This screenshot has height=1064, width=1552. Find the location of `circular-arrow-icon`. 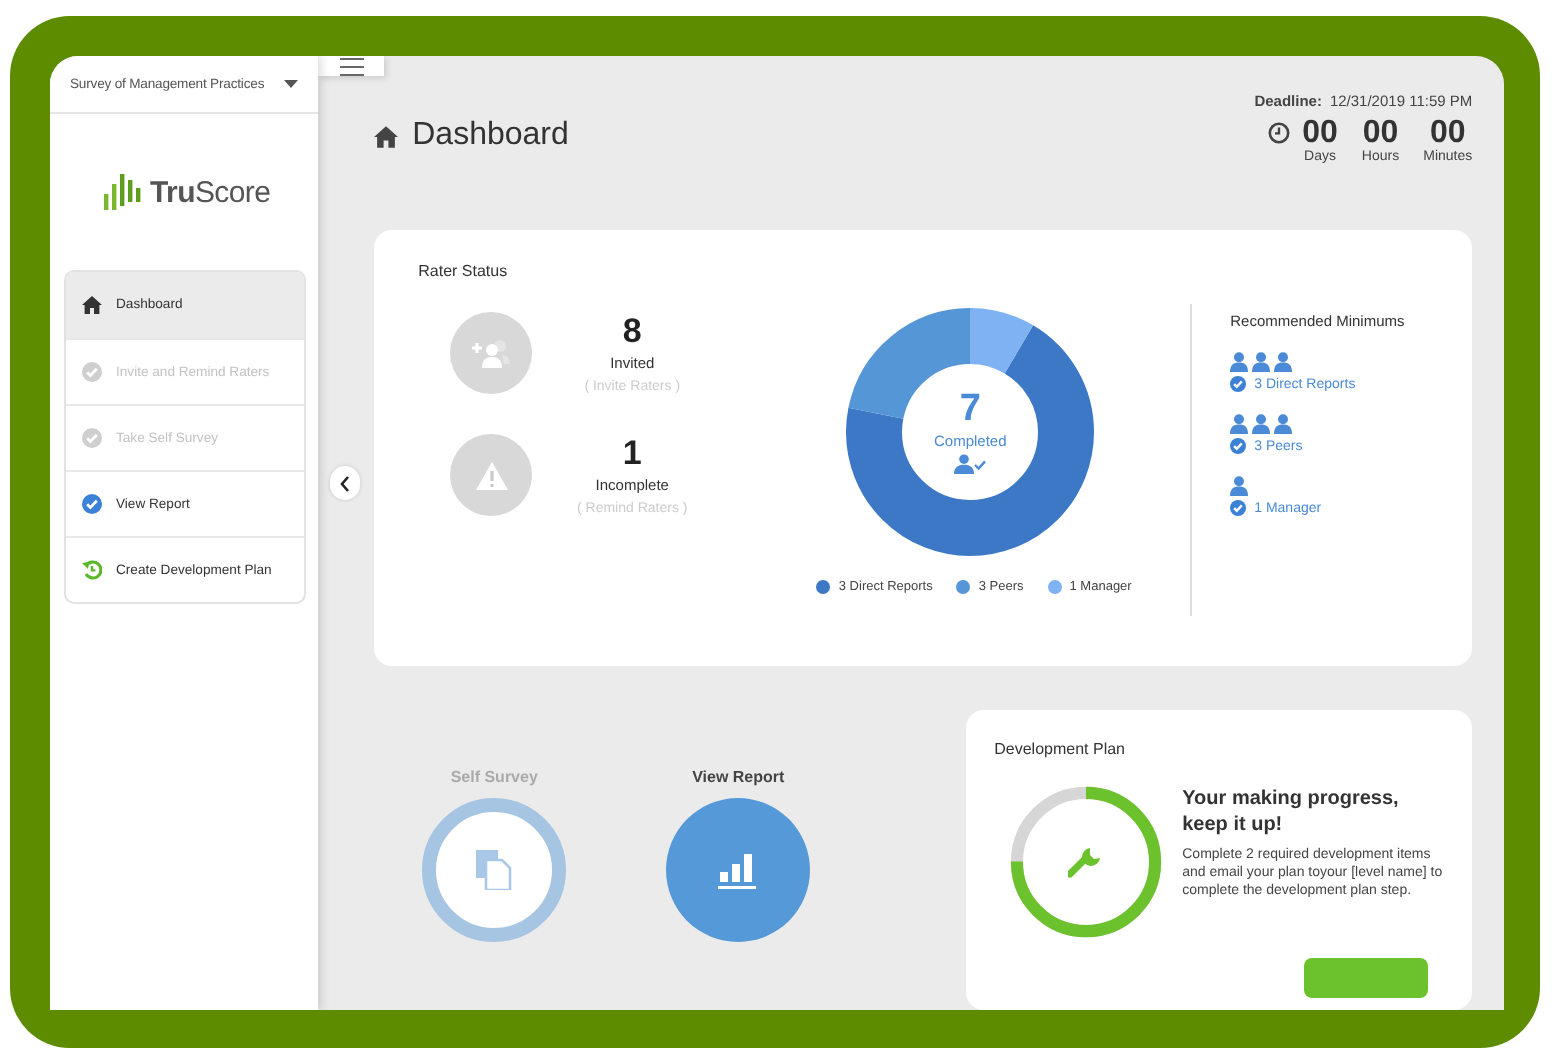

circular-arrow-icon is located at coordinates (92, 570).